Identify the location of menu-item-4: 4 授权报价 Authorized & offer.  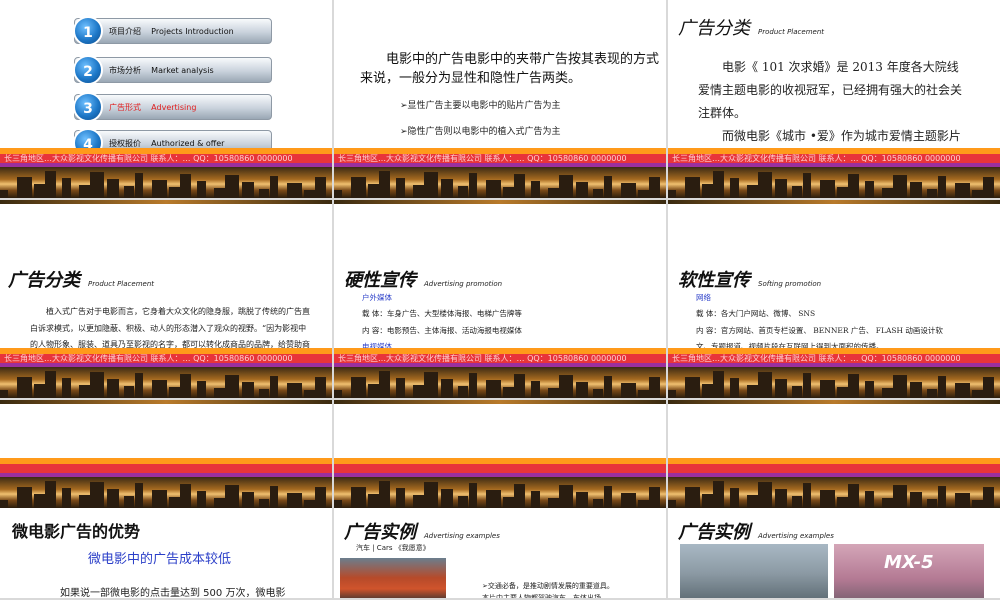
(172, 143).